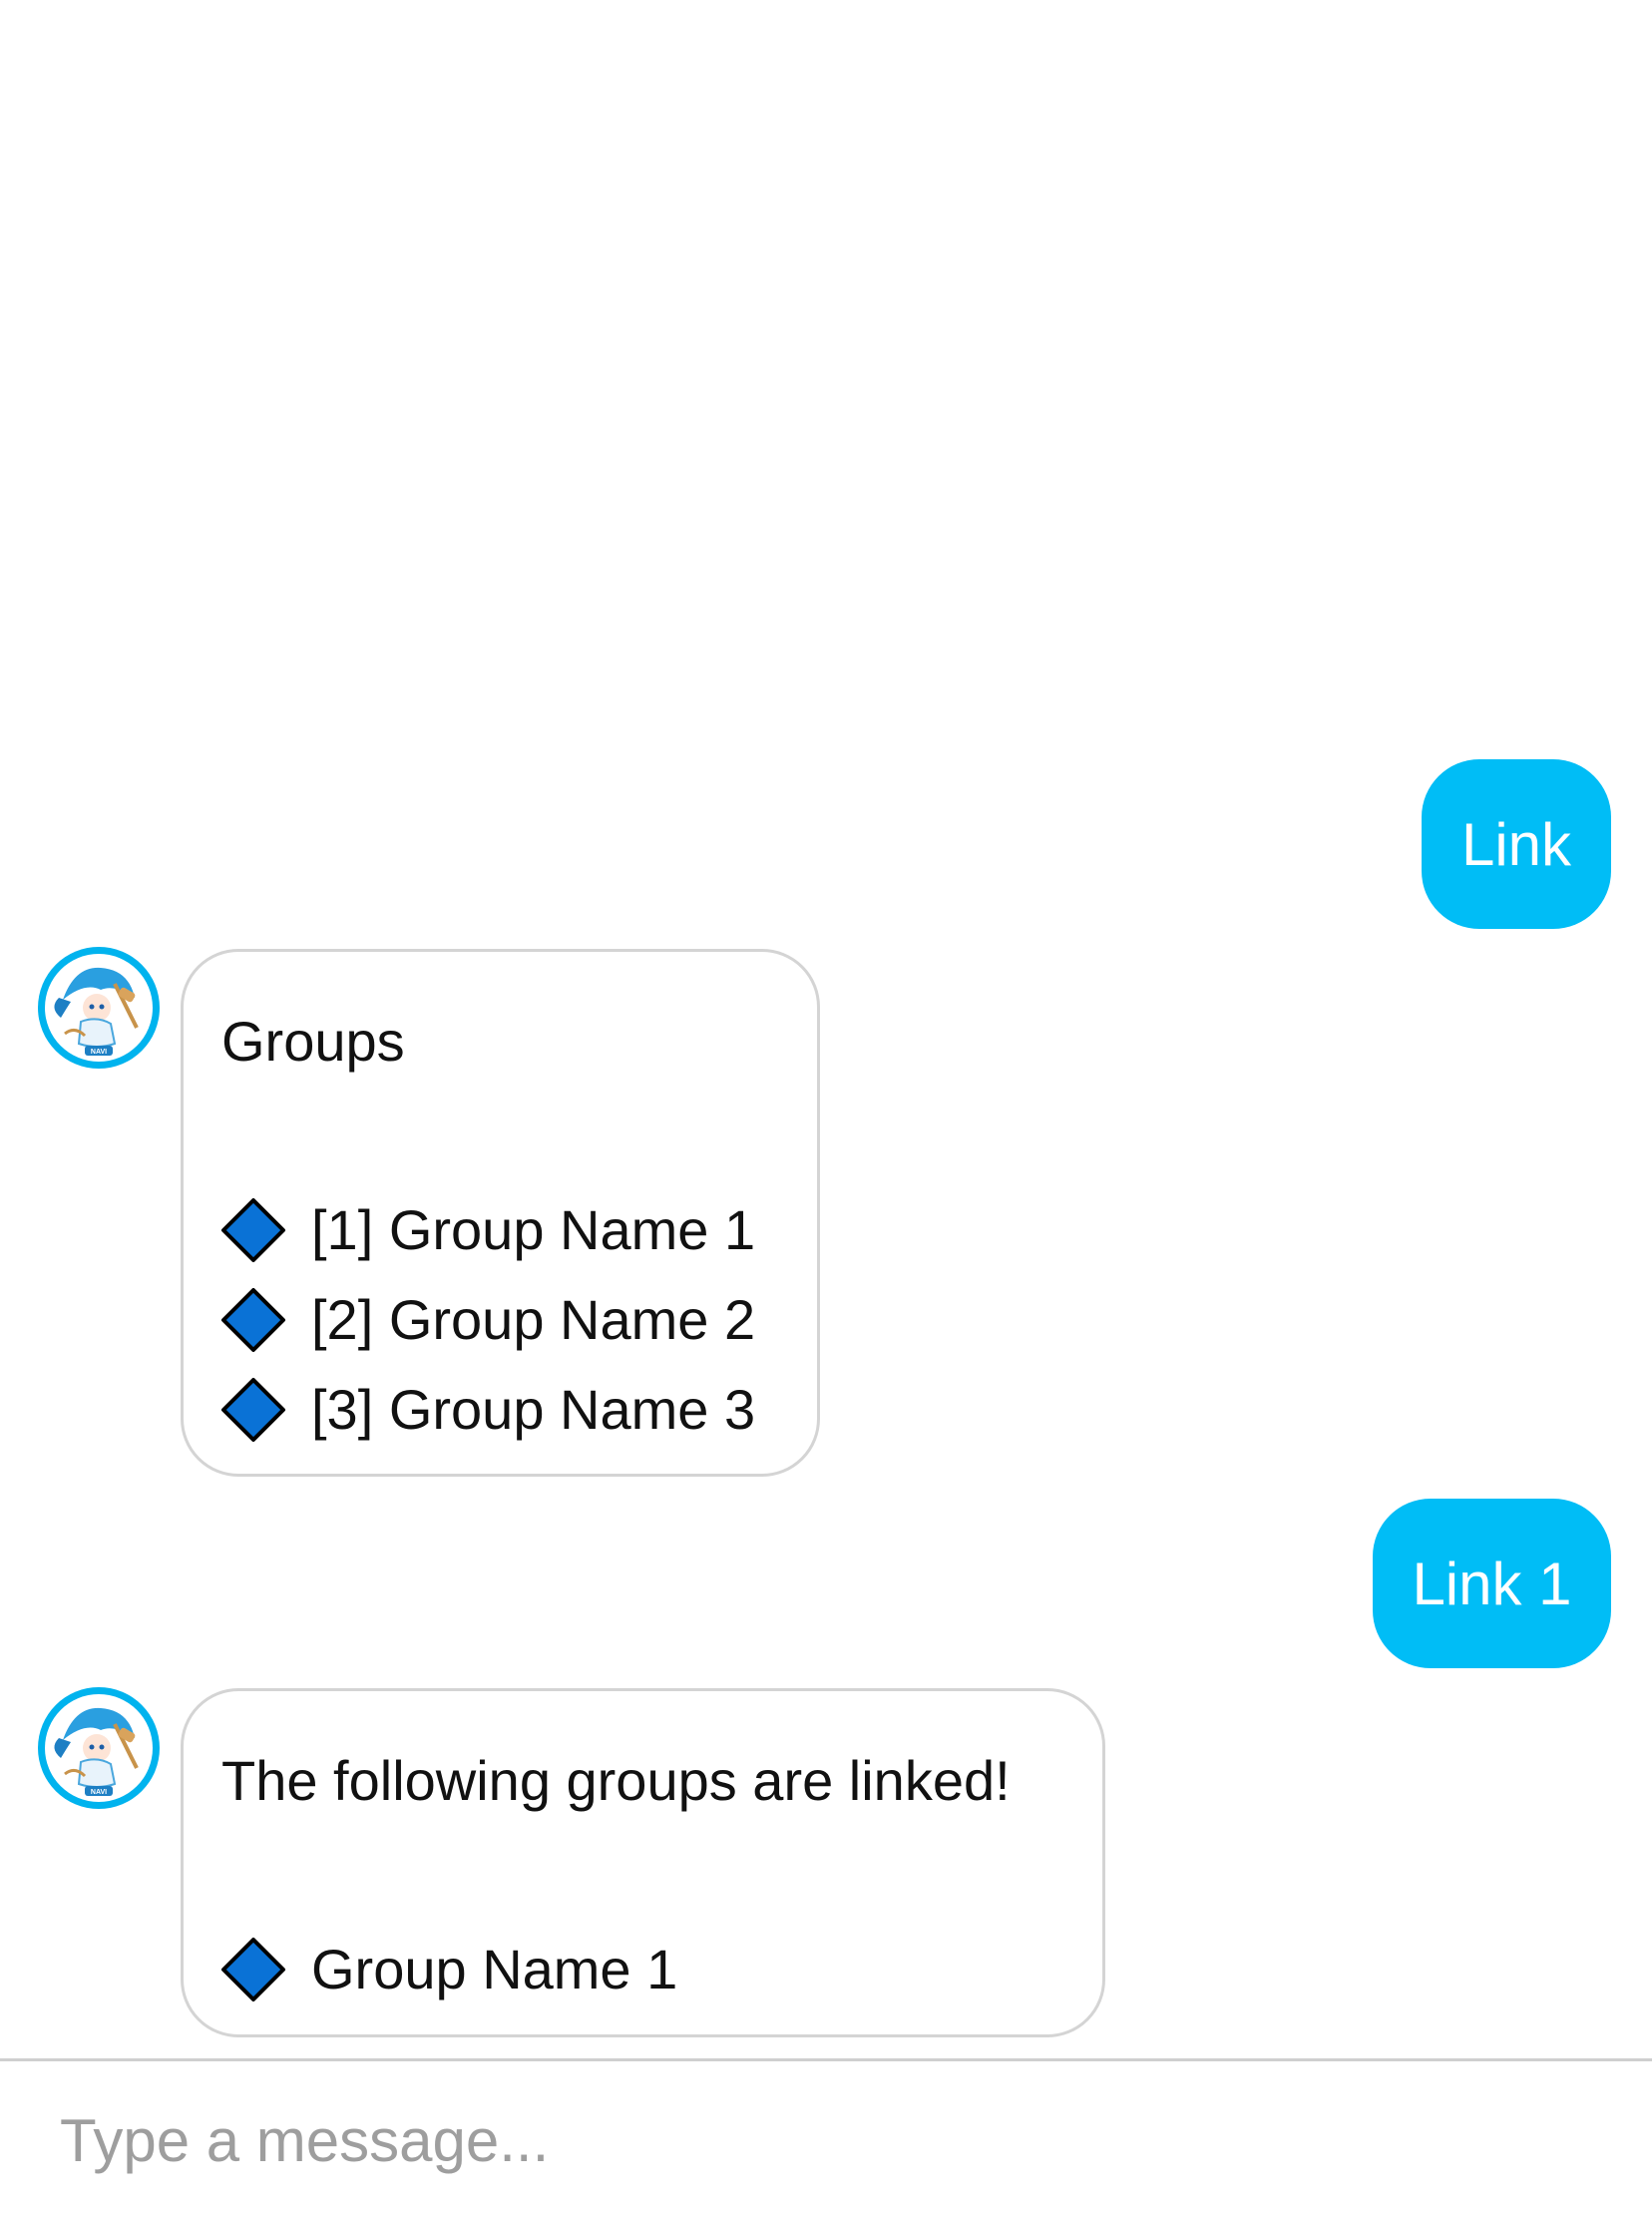 Image resolution: width=1652 pixels, height=2219 pixels. I want to click on user-message-text: Link 1, so click(1492, 1583).